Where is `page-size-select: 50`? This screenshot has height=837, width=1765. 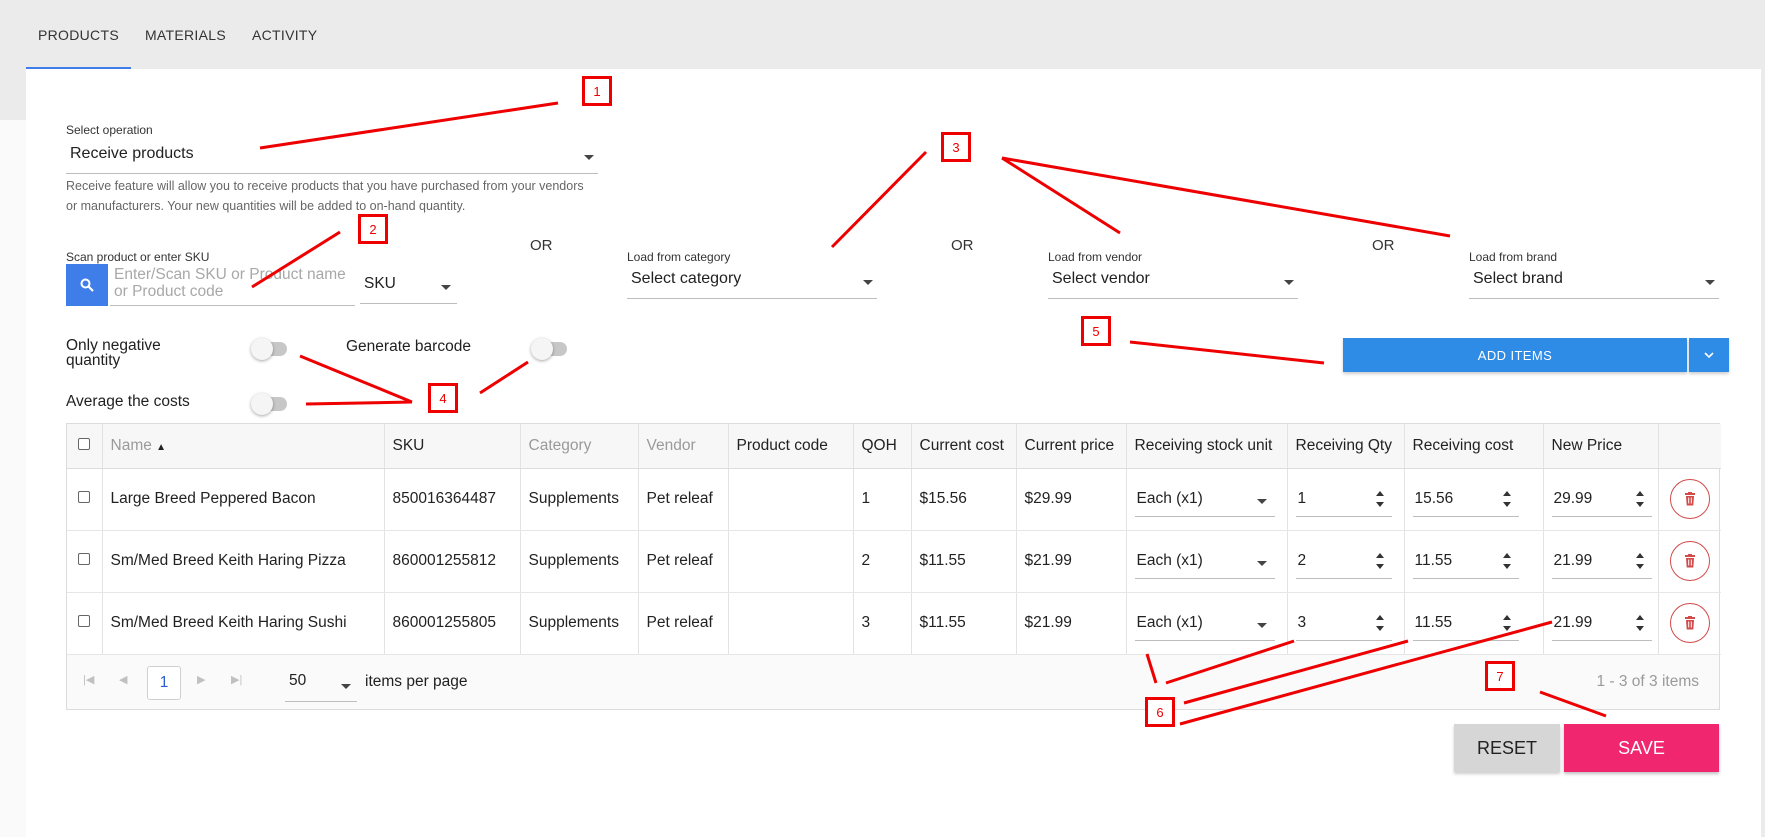 page-size-select: 50 is located at coordinates (321, 684).